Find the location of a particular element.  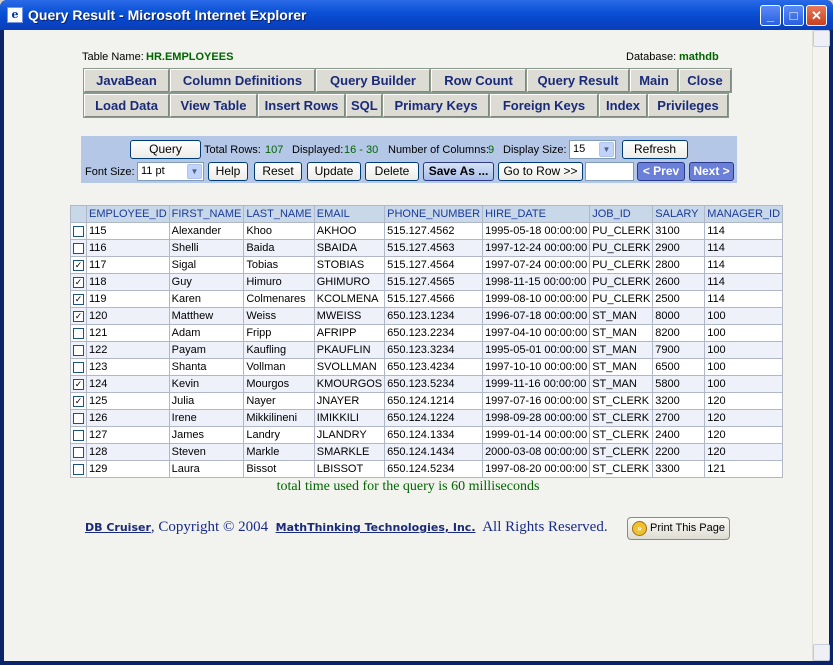

table-cell: 7900 is located at coordinates (679, 350).